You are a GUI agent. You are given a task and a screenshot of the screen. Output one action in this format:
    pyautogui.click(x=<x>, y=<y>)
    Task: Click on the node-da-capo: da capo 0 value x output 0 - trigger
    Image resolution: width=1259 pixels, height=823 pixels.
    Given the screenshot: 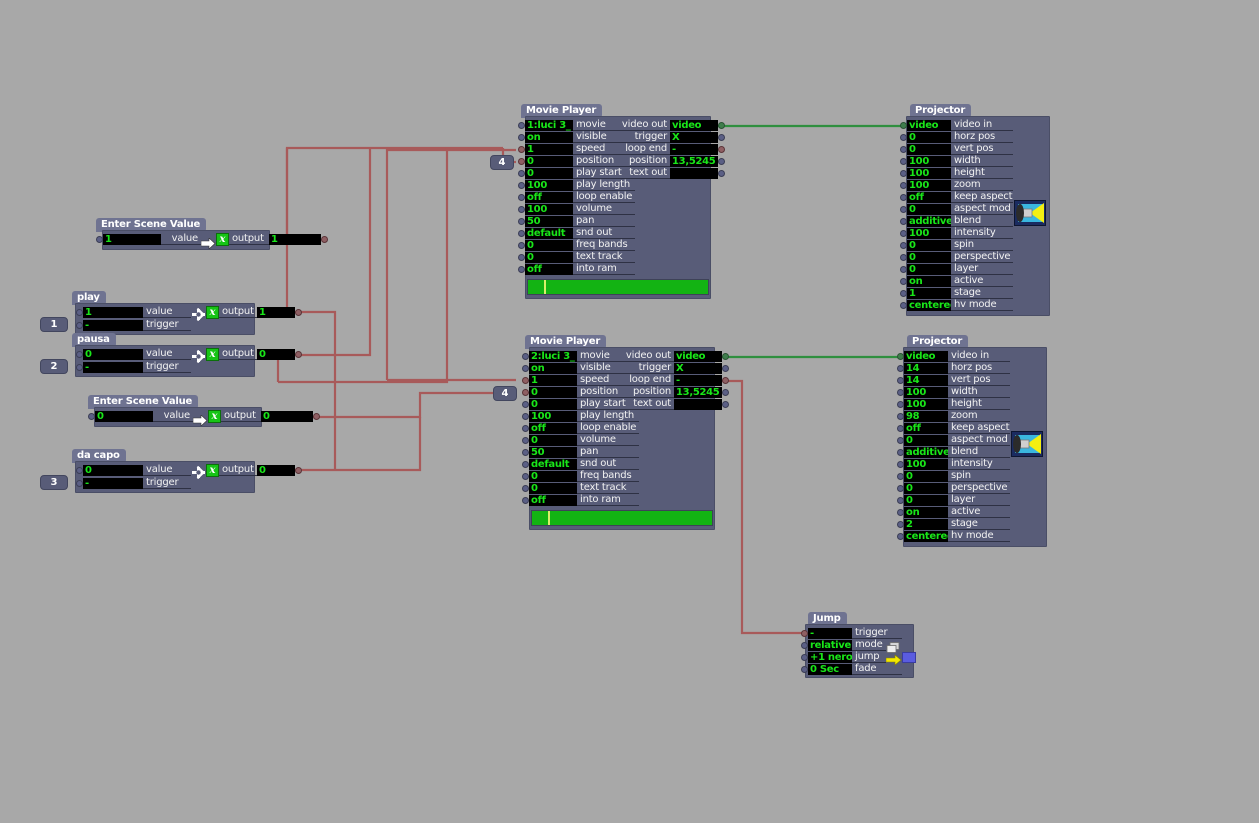 What is the action you would take?
    pyautogui.click(x=187, y=471)
    